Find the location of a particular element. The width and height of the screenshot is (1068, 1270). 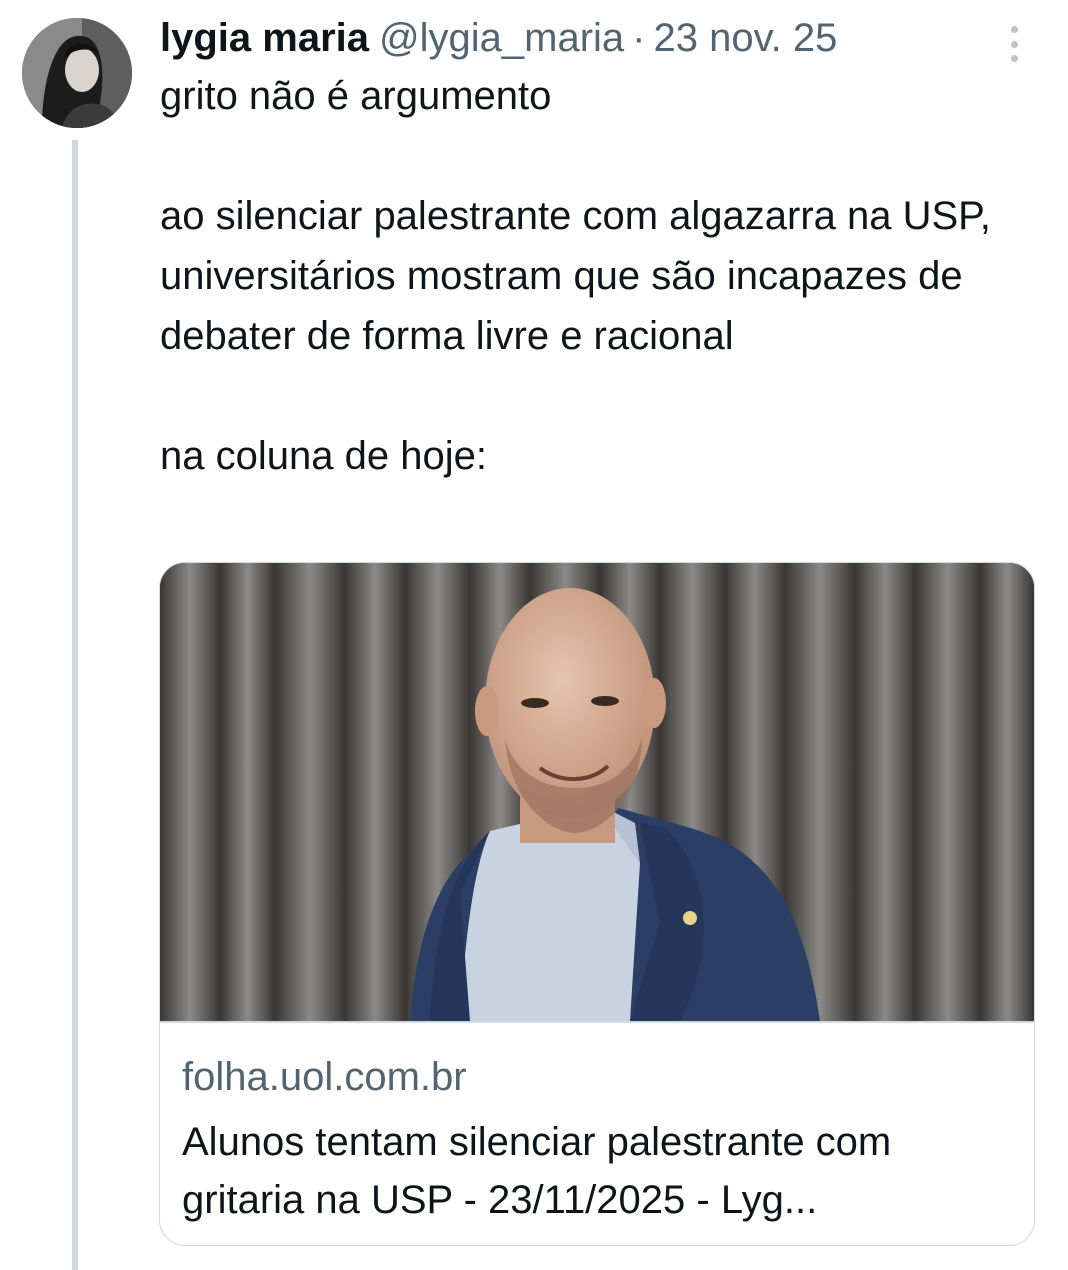

tweet-text-line: na coluna de hoje: is located at coordinates (323, 456).